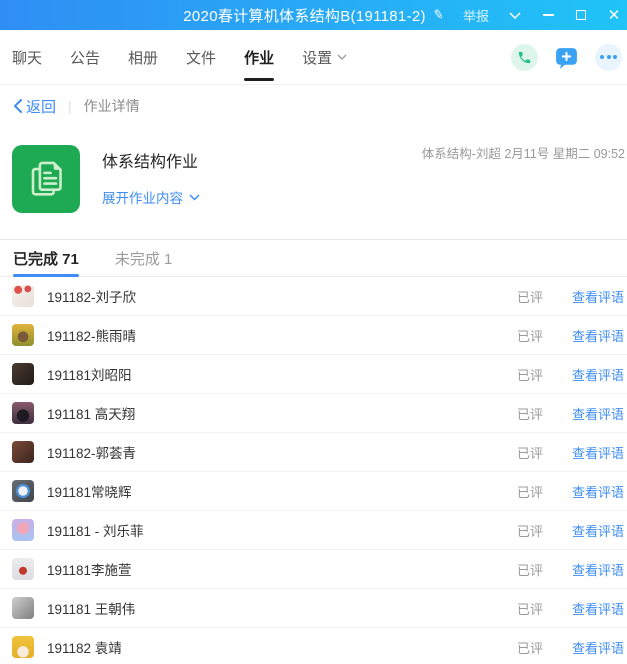  What do you see at coordinates (143, 57) in the screenshot?
I see `nav-tab-albums: 相册` at bounding box center [143, 57].